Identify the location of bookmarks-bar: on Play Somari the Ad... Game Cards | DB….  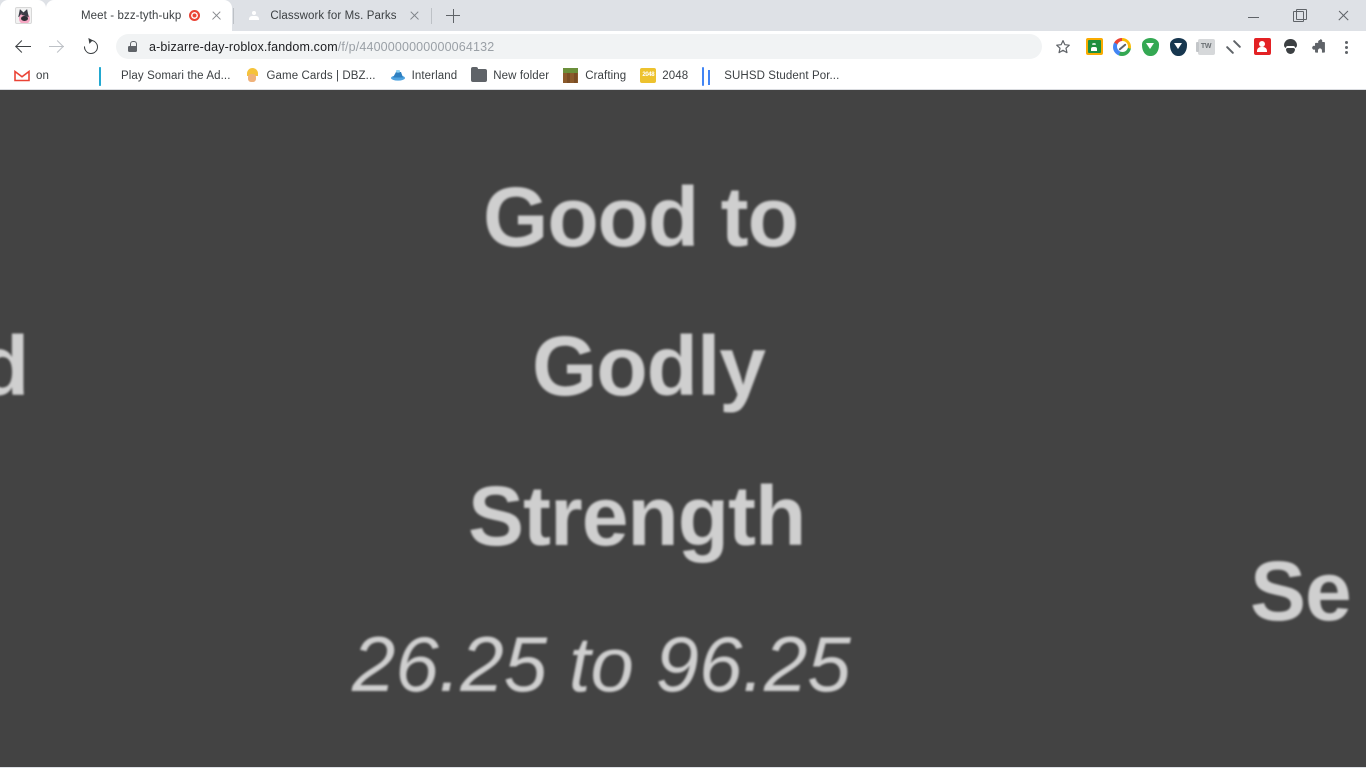
(683, 76).